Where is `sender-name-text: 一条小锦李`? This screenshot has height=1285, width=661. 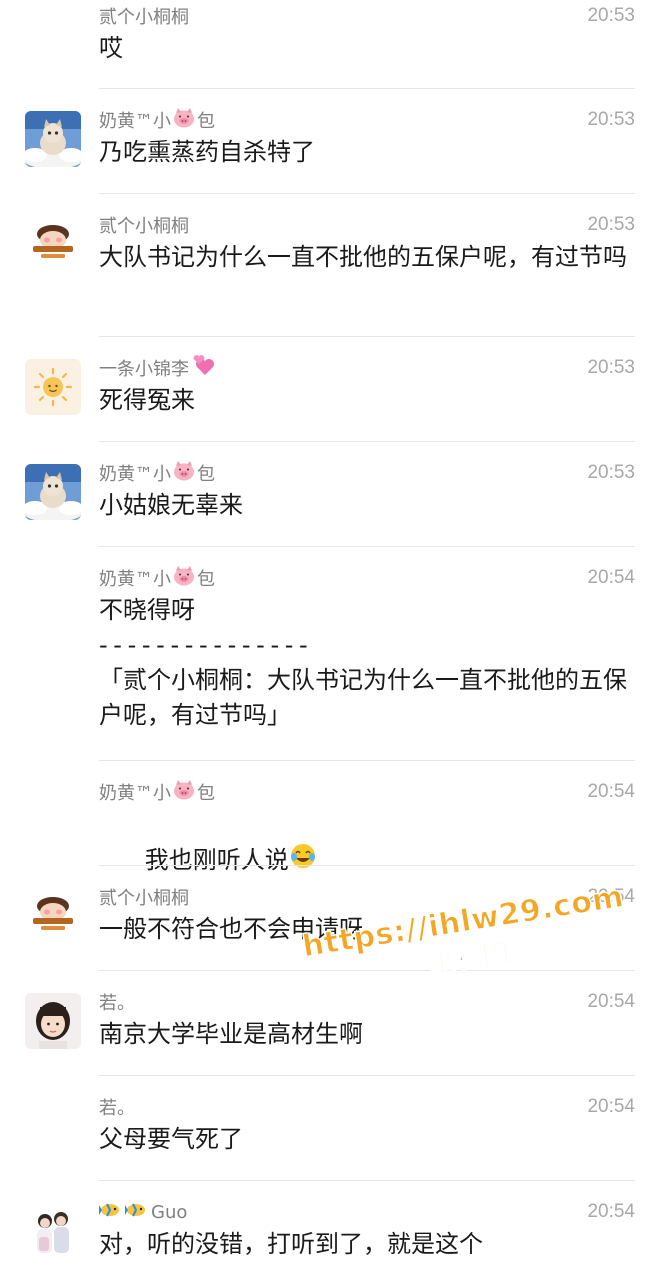
sender-name-text: 一条小锦李 is located at coordinates (144, 369).